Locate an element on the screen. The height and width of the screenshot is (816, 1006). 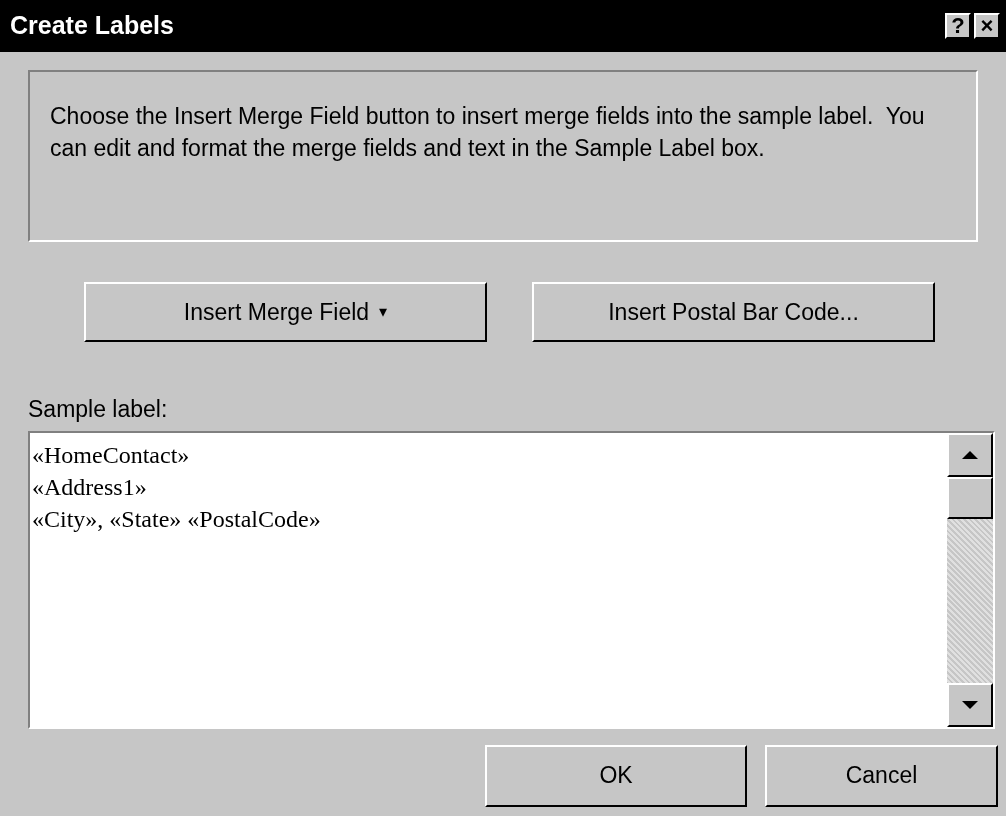
caret-icon: ▾ is located at coordinates (383, 312).